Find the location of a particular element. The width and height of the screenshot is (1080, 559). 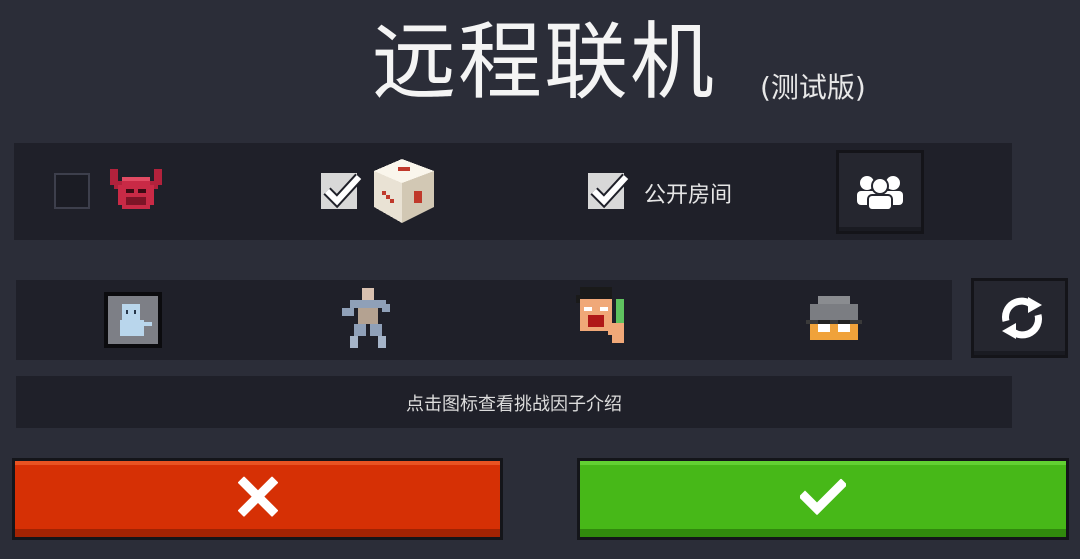

confirm-button is located at coordinates (823, 499).